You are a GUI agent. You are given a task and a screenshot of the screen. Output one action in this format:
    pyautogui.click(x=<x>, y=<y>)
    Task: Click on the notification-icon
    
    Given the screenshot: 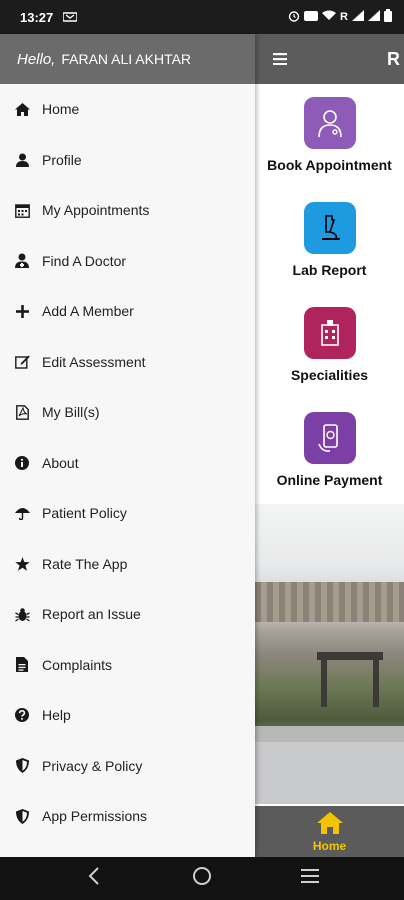 What is the action you would take?
    pyautogui.click(x=70, y=17)
    